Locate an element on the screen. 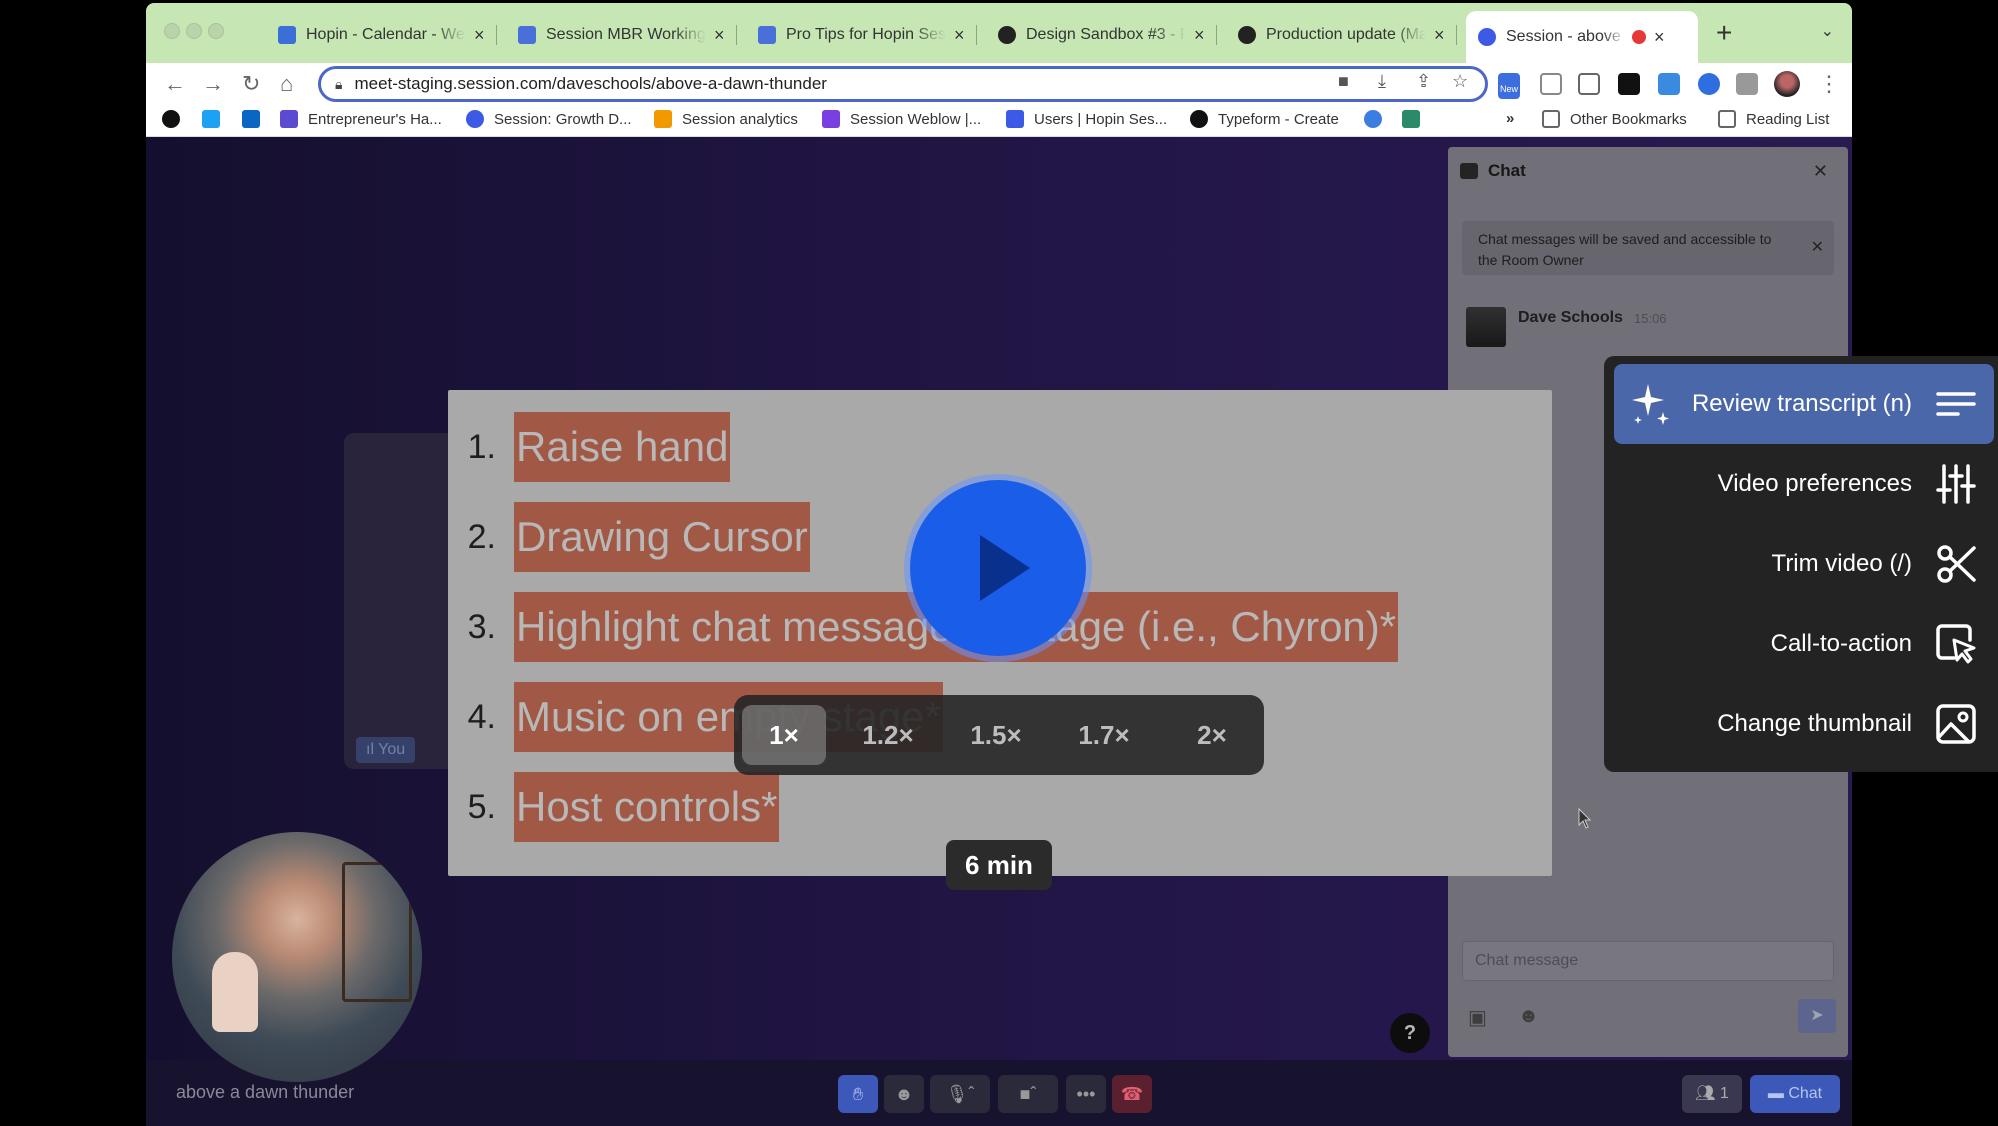 Image resolution: width=1998 pixels, height=1126 pixels. speed-label: 1× is located at coordinates (784, 735).